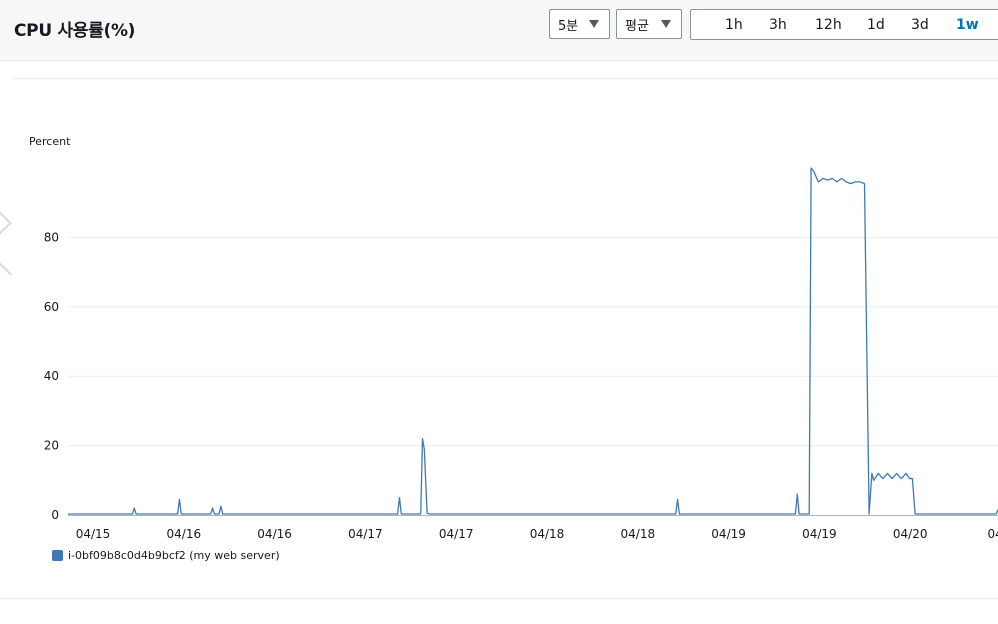 The height and width of the screenshot is (624, 998). I want to click on chart-legend: i-0bf09b8c0d4b9bcf2 (my web server), so click(166, 555).